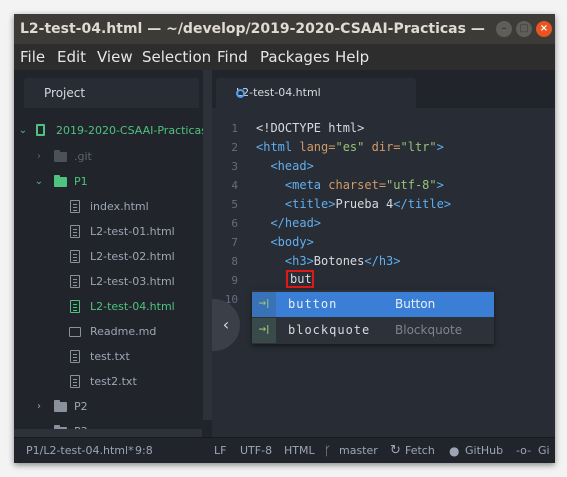 The width and height of the screenshot is (567, 477). Describe the element at coordinates (108, 181) in the screenshot. I see `tree-folder-p1: ⌄ P1` at that location.